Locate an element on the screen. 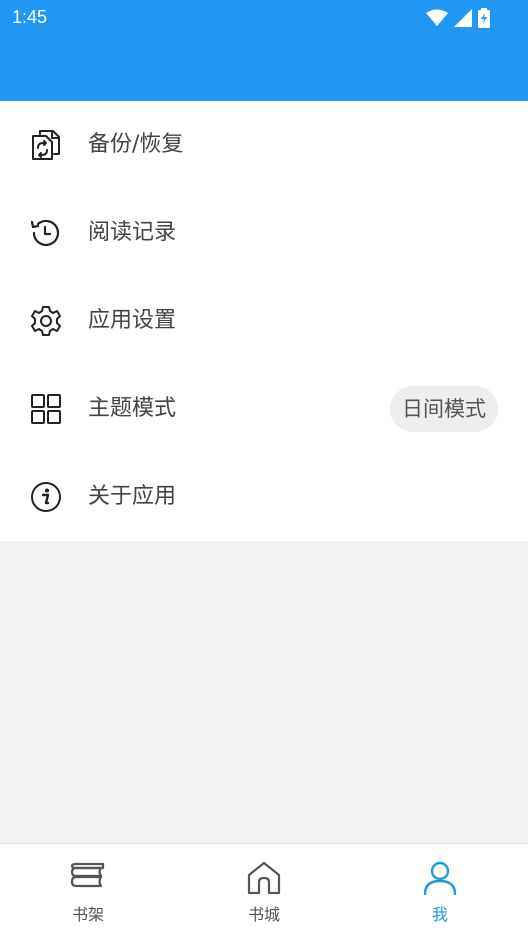  menu-item-app-settings: 应用设置 is located at coordinates (264, 321).